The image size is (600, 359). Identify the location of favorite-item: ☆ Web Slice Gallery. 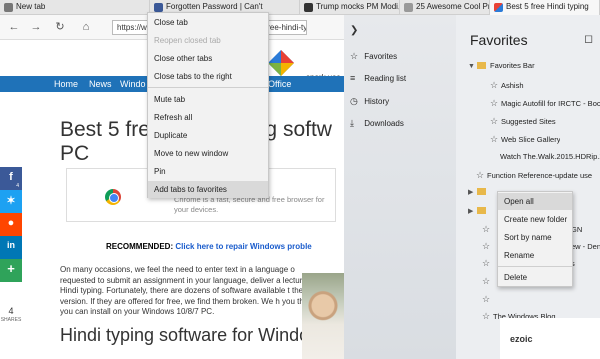
(525, 140).